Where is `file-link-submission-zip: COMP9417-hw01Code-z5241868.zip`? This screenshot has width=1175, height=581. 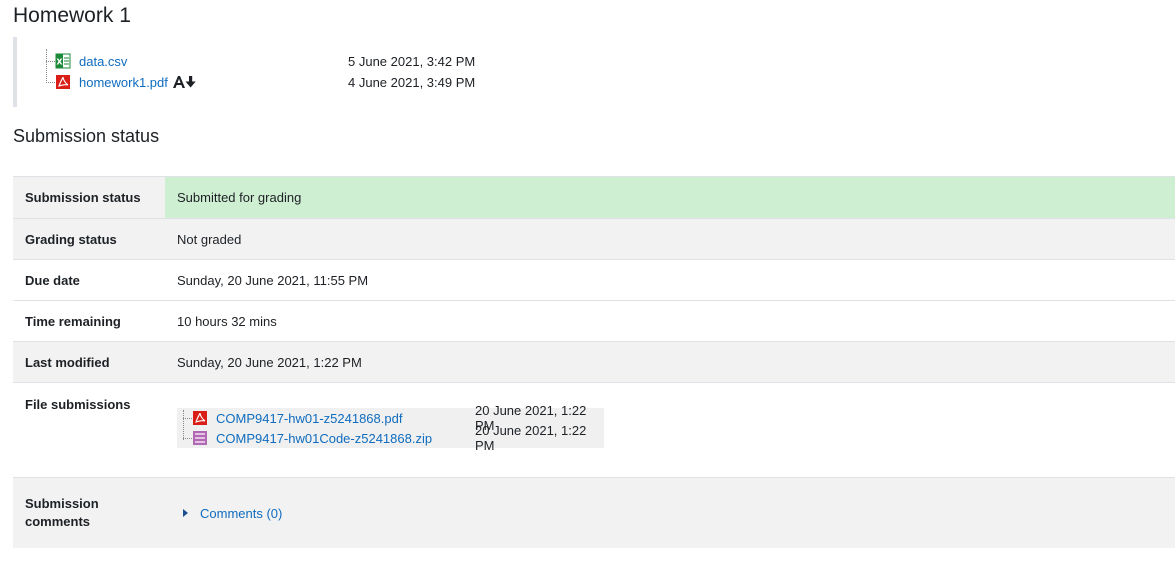
file-link-submission-zip: COMP9417-hw01Code-z5241868.zip is located at coordinates (324, 438).